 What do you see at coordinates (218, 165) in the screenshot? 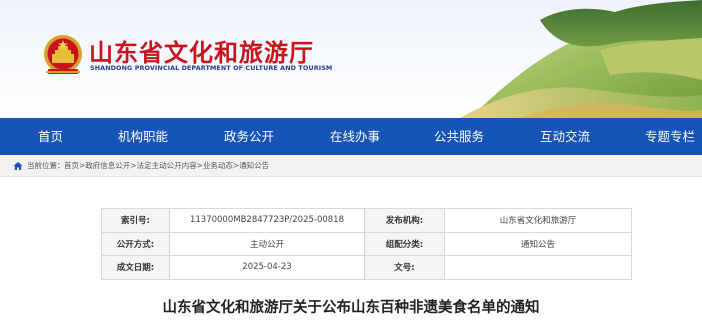
I see `breadcrumb-item-business: 业务动态` at bounding box center [218, 165].